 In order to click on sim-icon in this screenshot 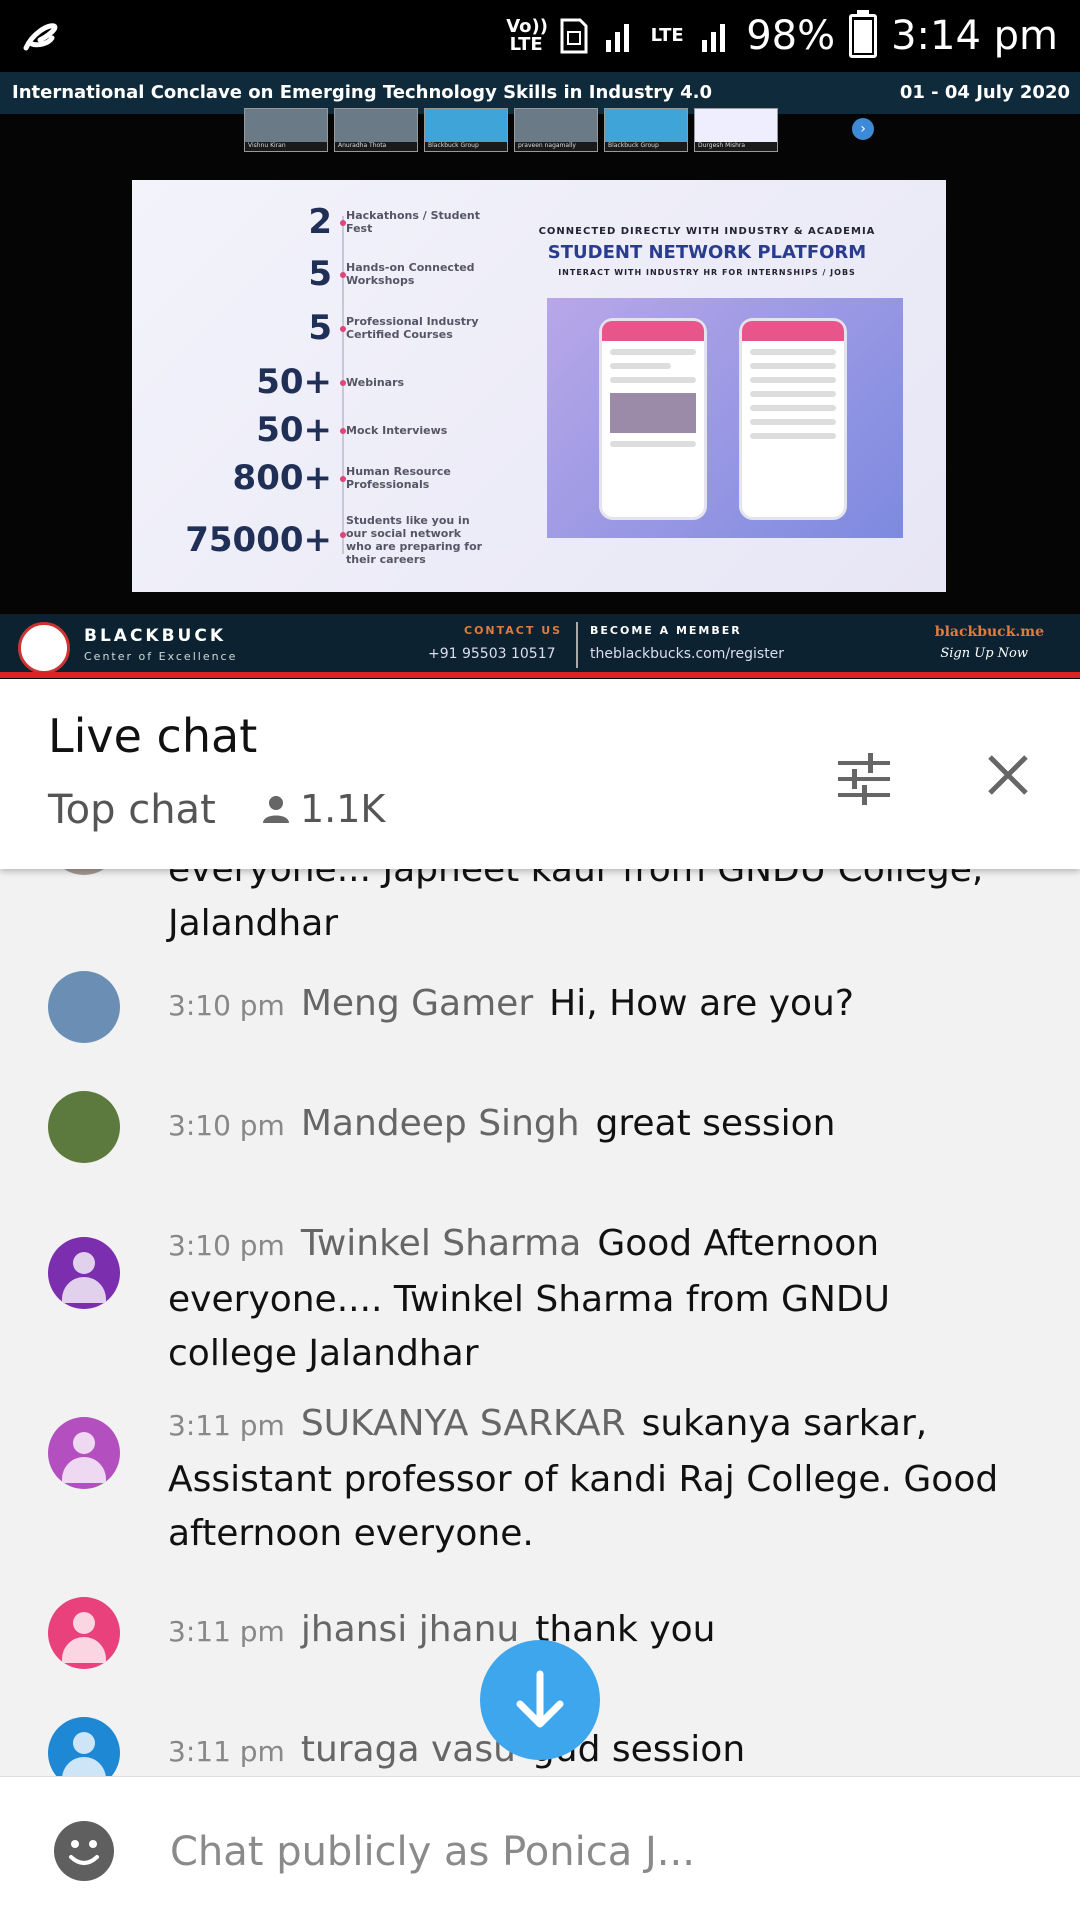, I will do `click(574, 36)`.